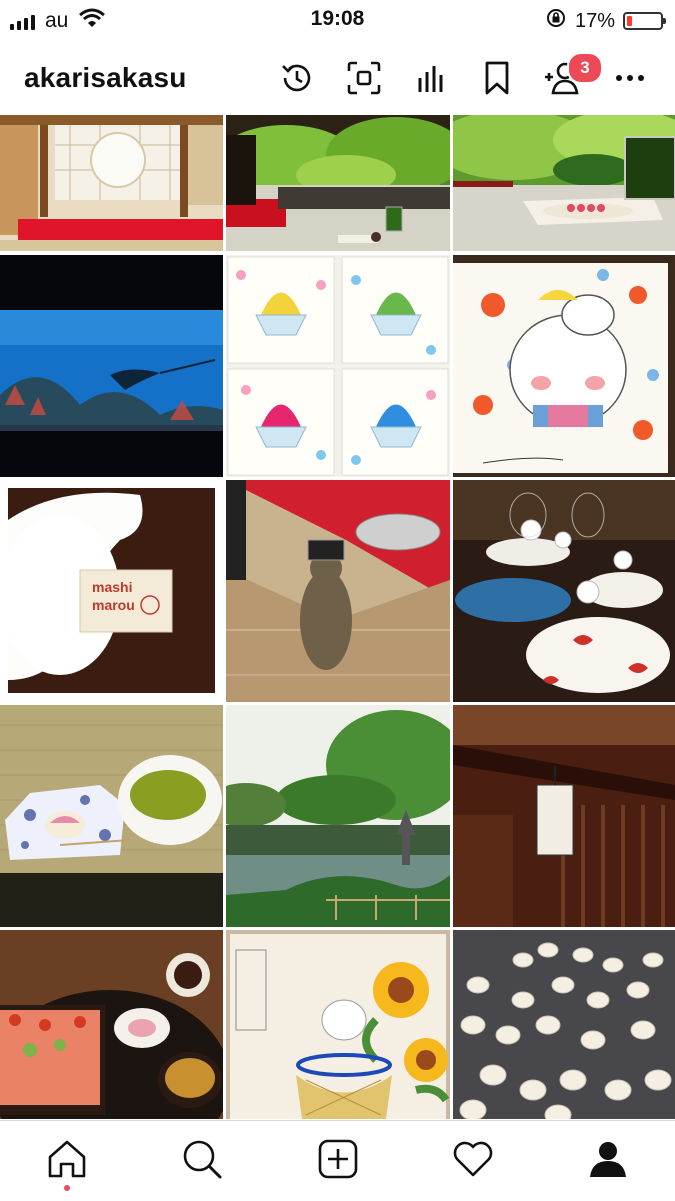  What do you see at coordinates (585, 68) in the screenshot?
I see `notification-badge: 3` at bounding box center [585, 68].